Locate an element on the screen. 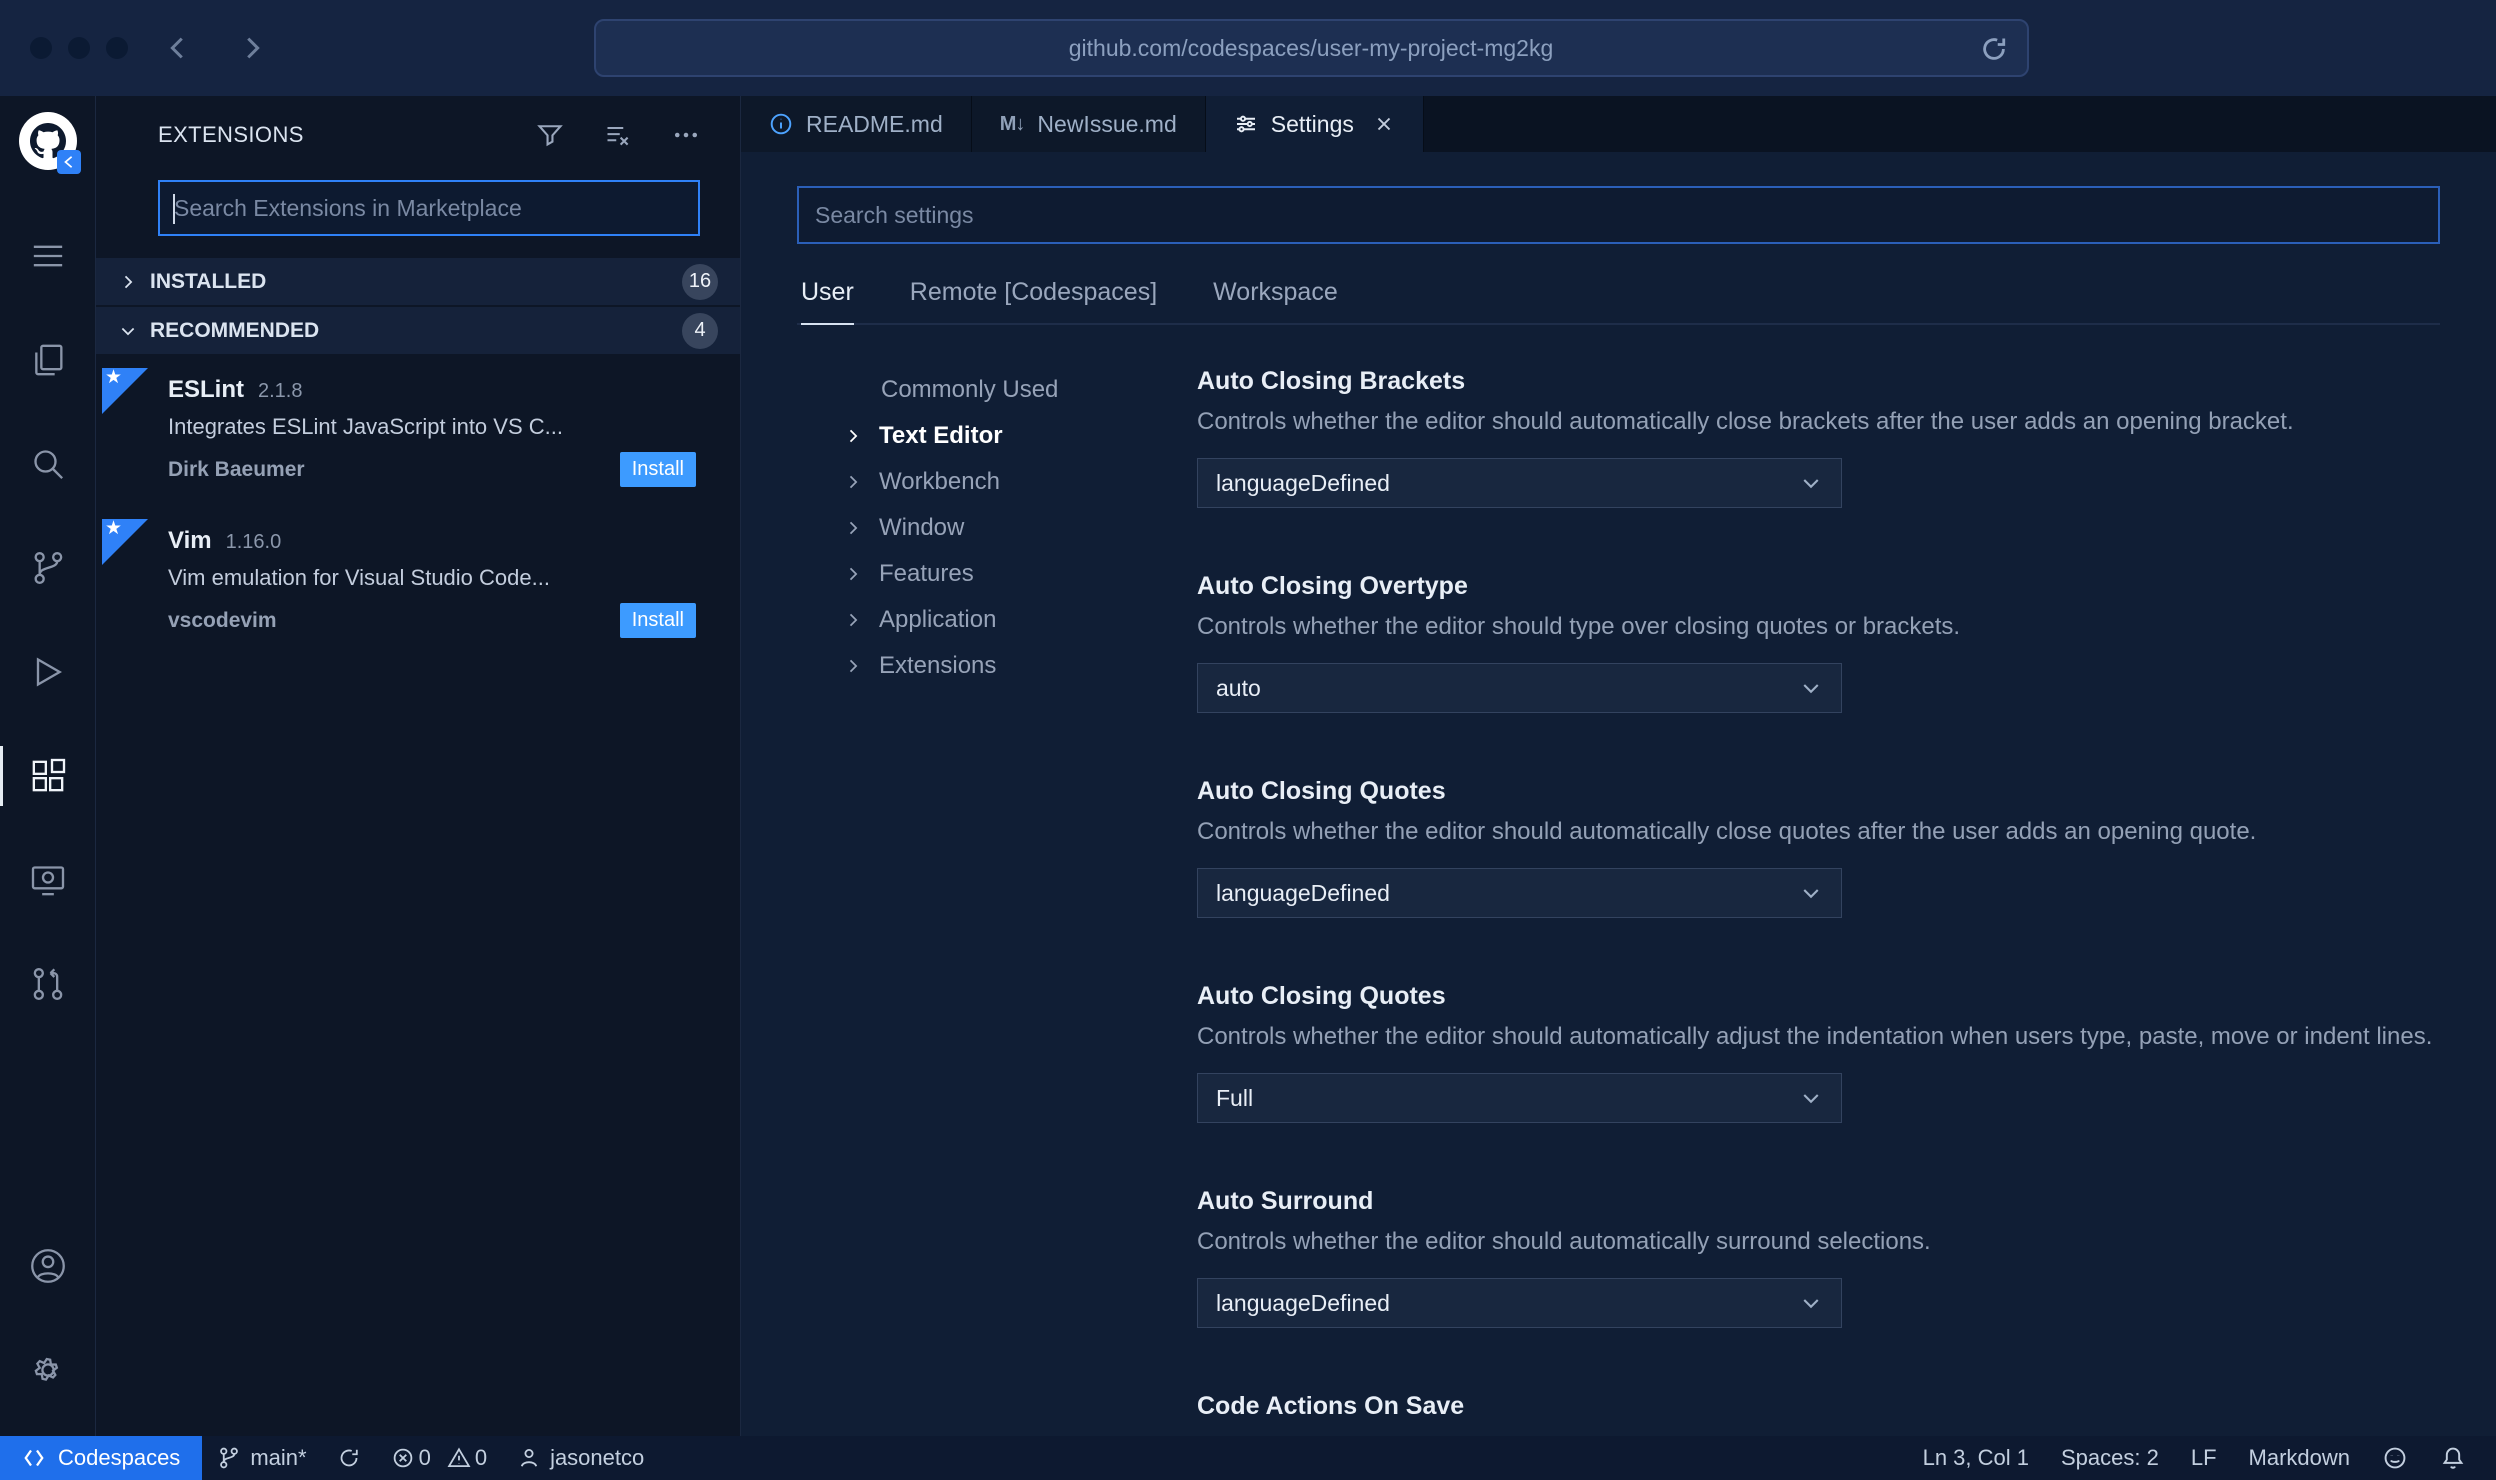 This screenshot has width=2496, height=1480. scope-tab-workspace: Workspace is located at coordinates (1275, 300).